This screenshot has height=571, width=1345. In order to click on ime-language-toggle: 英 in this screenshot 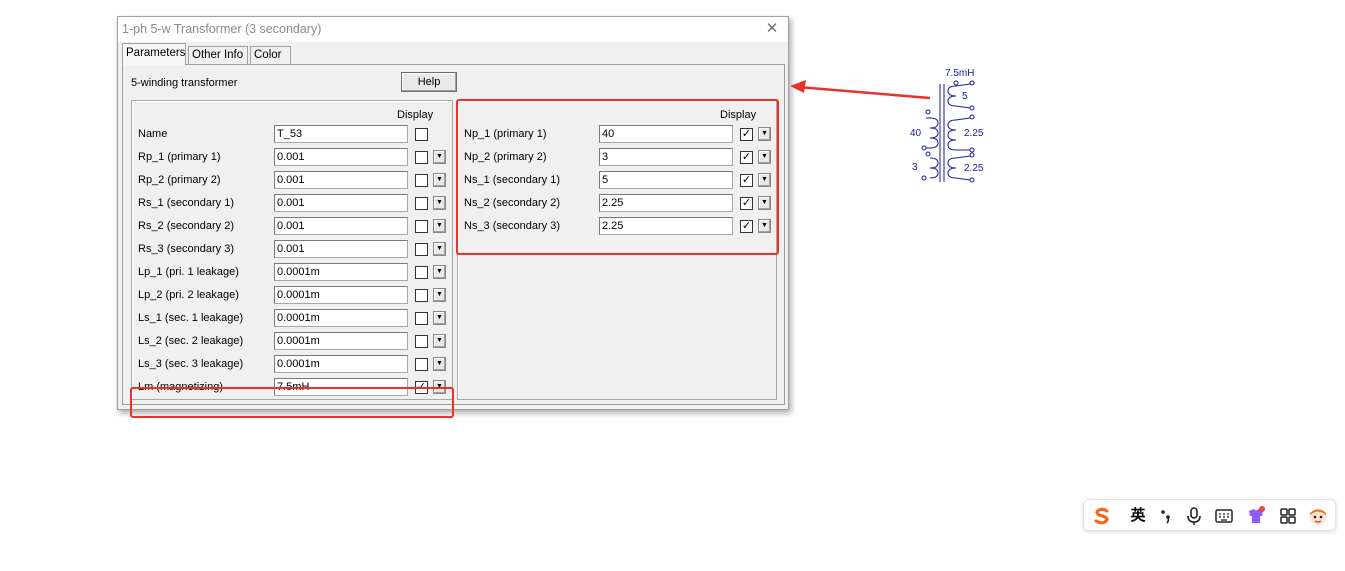, I will do `click(1138, 516)`.